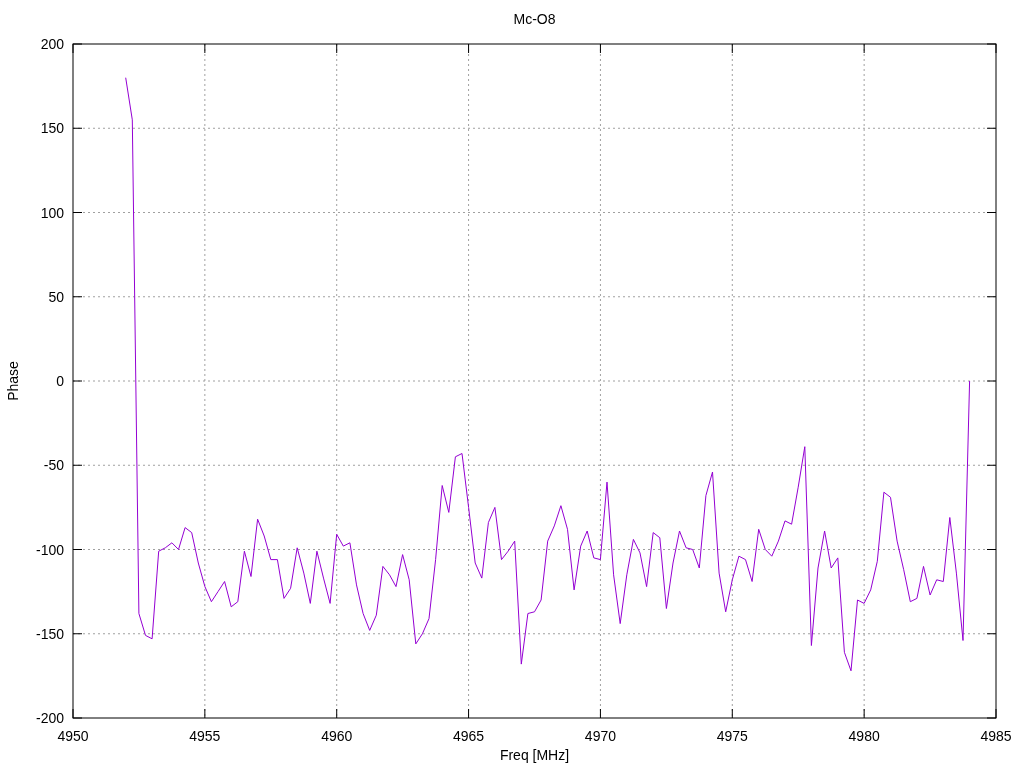 The image size is (1024, 768). What do you see at coordinates (600, 736) in the screenshot?
I see `x-tick-label: 4970` at bounding box center [600, 736].